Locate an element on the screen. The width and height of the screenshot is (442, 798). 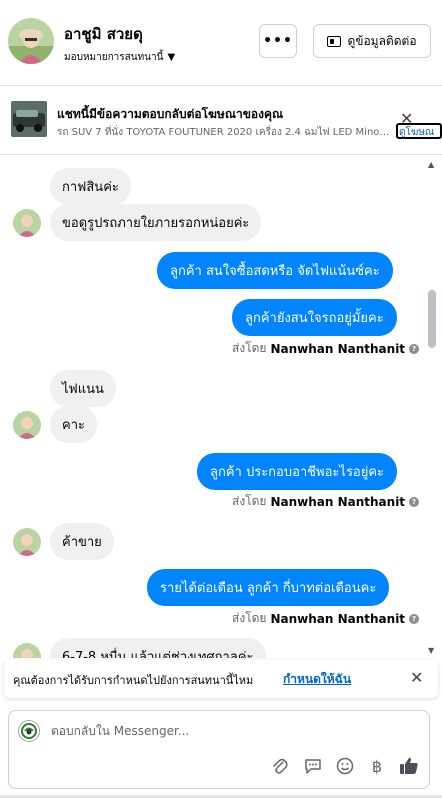
contact-name: อาชูมิ สวยดุ is located at coordinates (103, 34).